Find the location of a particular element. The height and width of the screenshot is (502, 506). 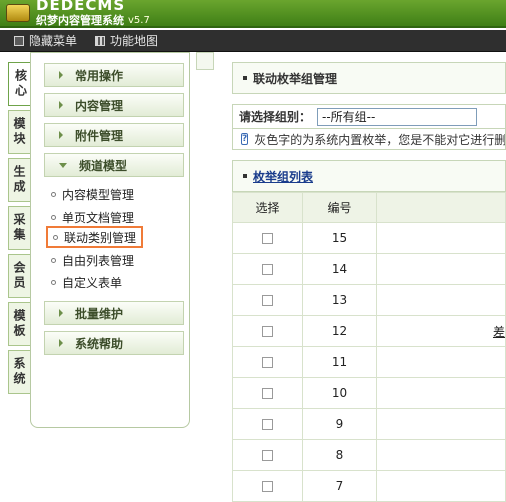

logo: DEDECMS 织梦内容管理系统 v5.7 is located at coordinates (78, 13).